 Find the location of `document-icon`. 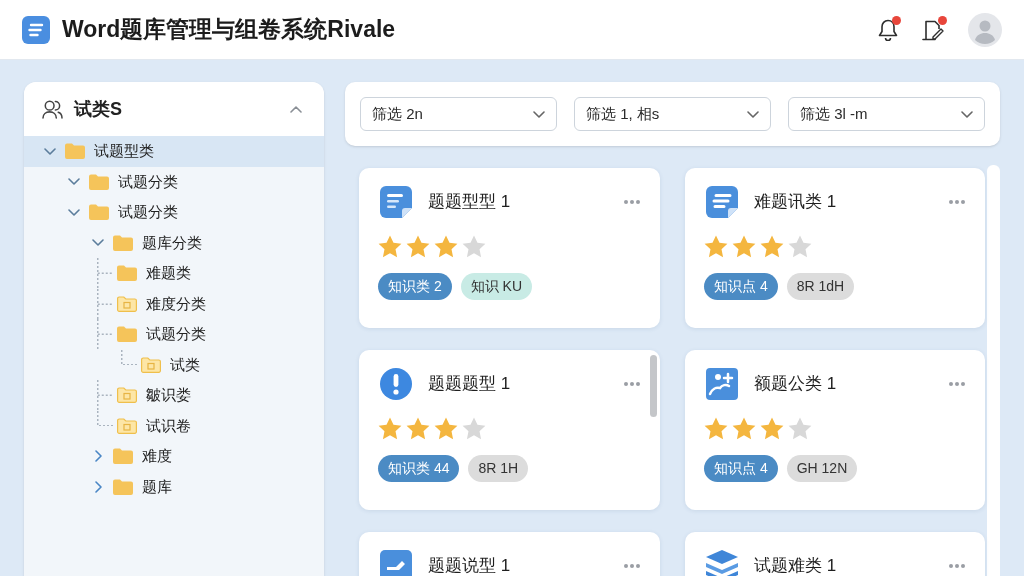

document-icon is located at coordinates (396, 202).